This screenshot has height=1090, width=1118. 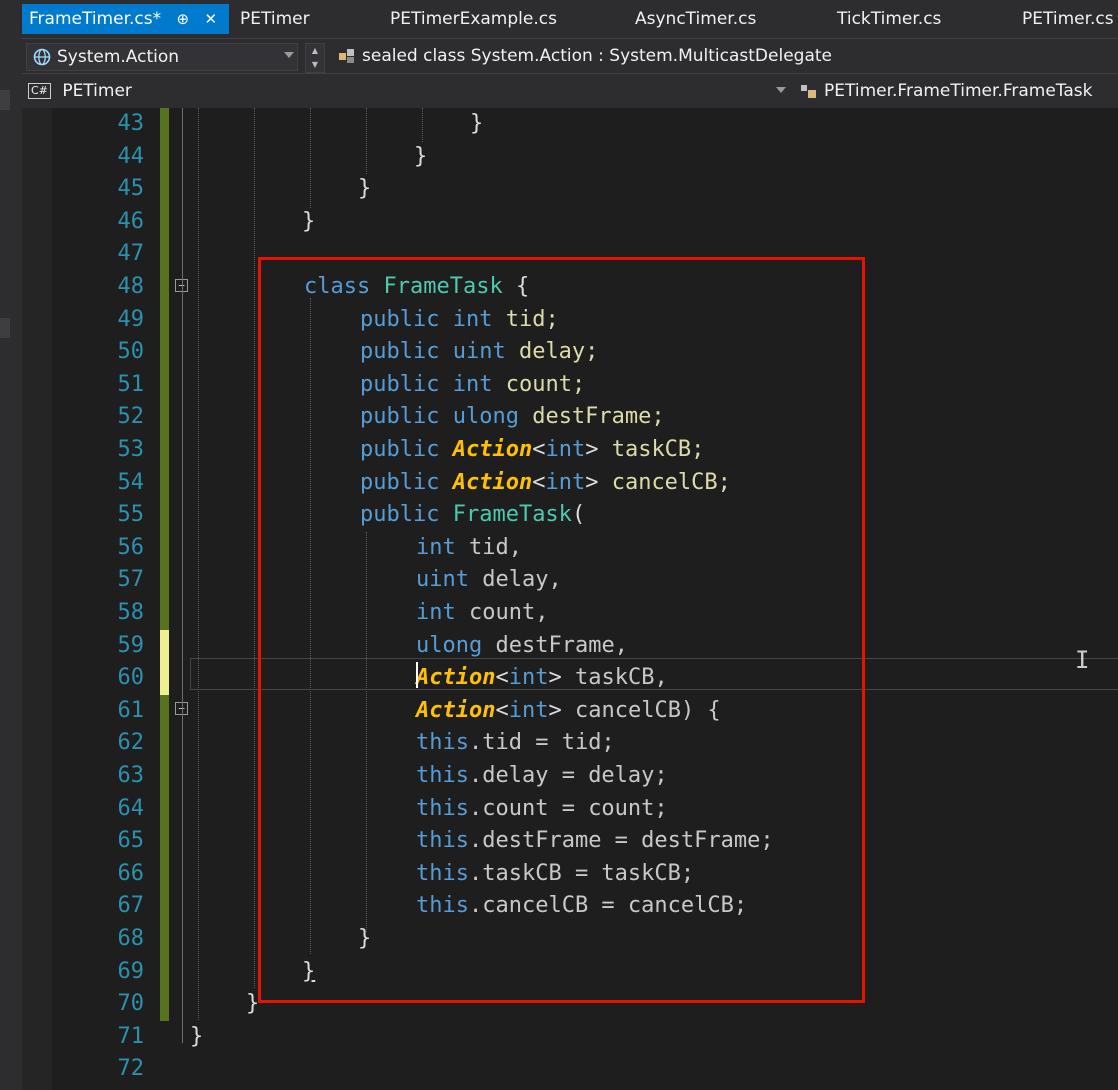 I want to click on tab-petimer-cs: PETimer.cs, so click(x=1068, y=19).